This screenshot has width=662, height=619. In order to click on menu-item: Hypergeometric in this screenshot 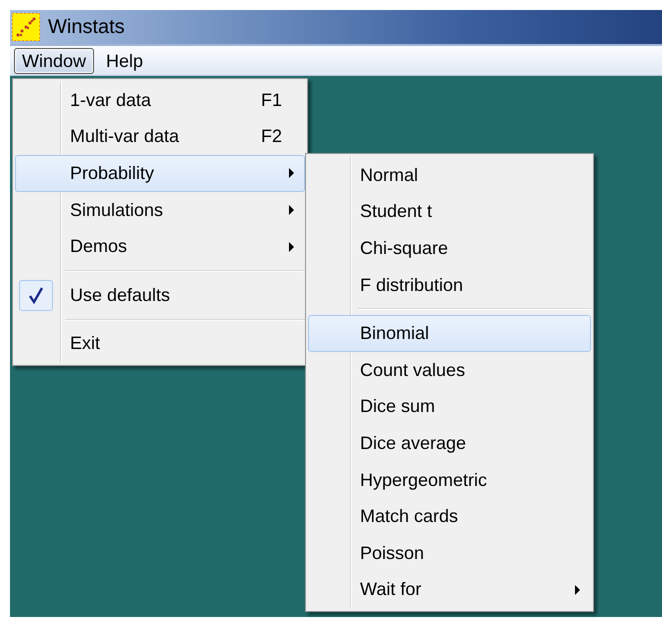, I will do `click(449, 480)`.